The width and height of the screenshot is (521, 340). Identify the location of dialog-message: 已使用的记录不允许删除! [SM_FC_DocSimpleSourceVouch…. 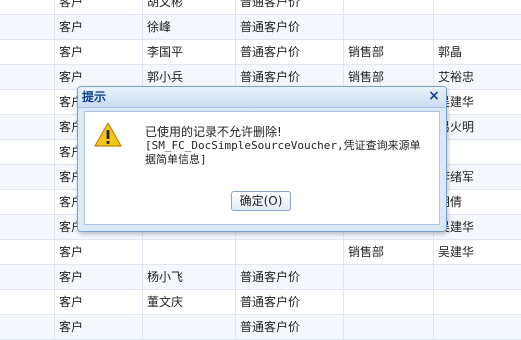
(288, 146).